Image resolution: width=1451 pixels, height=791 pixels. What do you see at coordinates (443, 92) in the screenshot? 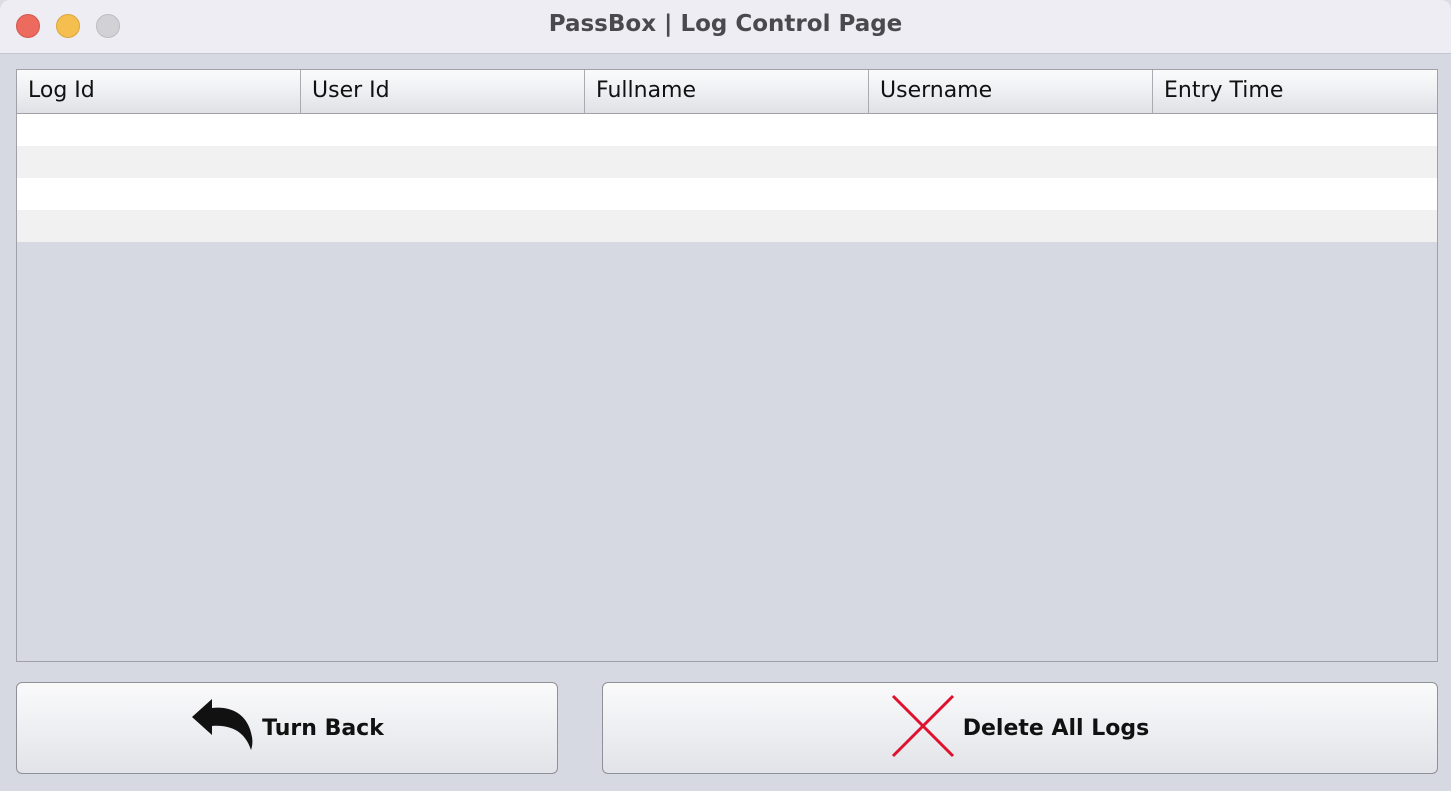
I see `column-header-user-id: User Id` at bounding box center [443, 92].